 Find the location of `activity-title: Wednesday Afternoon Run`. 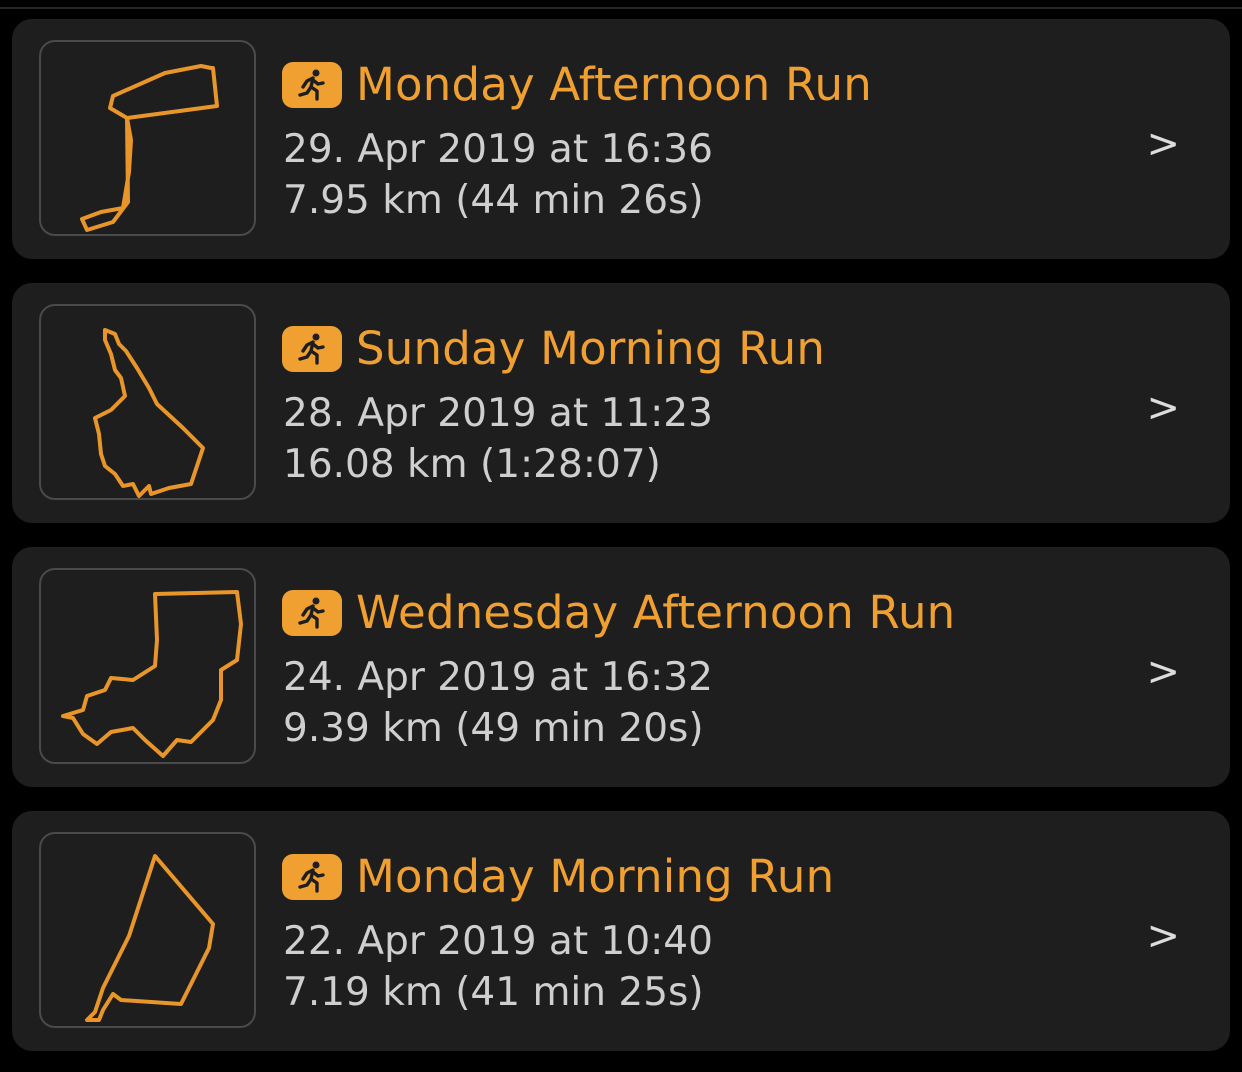

activity-title: Wednesday Afternoon Run is located at coordinates (656, 612).